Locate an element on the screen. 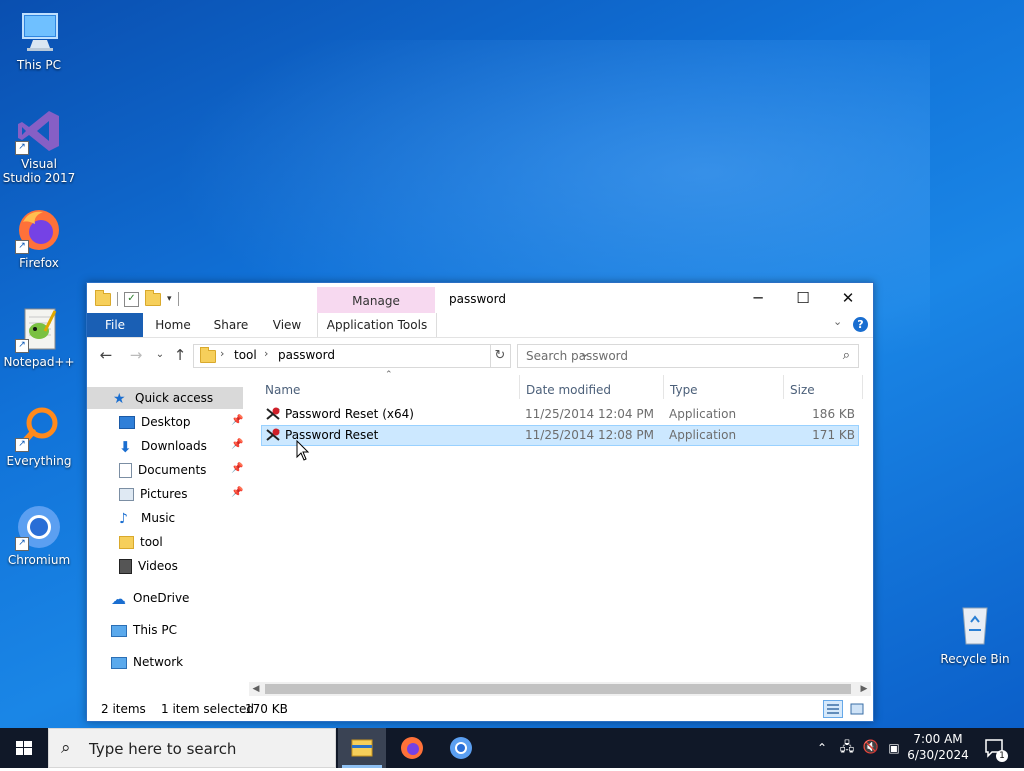  desktop-icon-firefox: ↗ Firefox is located at coordinates (39, 238).